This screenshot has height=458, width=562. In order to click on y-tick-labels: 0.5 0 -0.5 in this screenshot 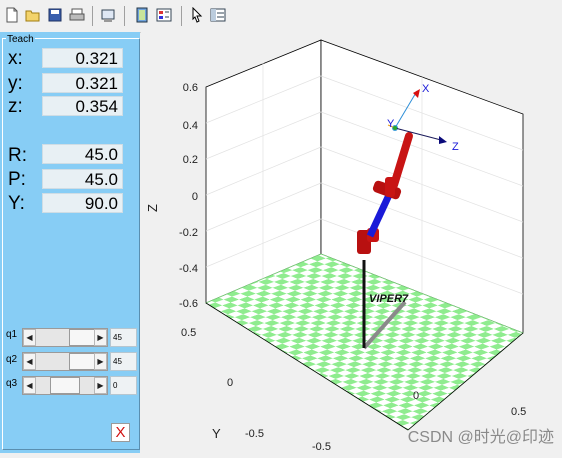, I will do `click(222, 383)`.